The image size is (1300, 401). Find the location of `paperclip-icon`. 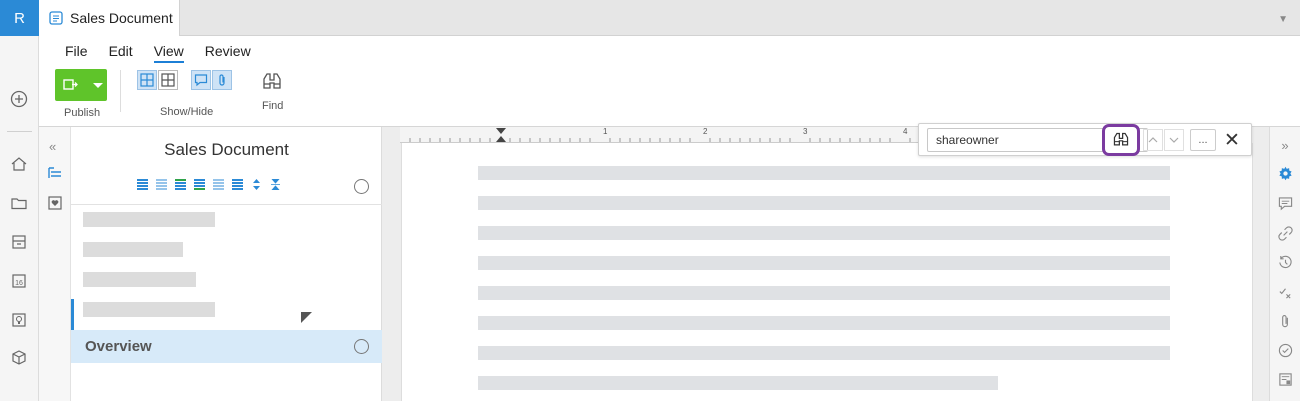

paperclip-icon is located at coordinates (222, 80).